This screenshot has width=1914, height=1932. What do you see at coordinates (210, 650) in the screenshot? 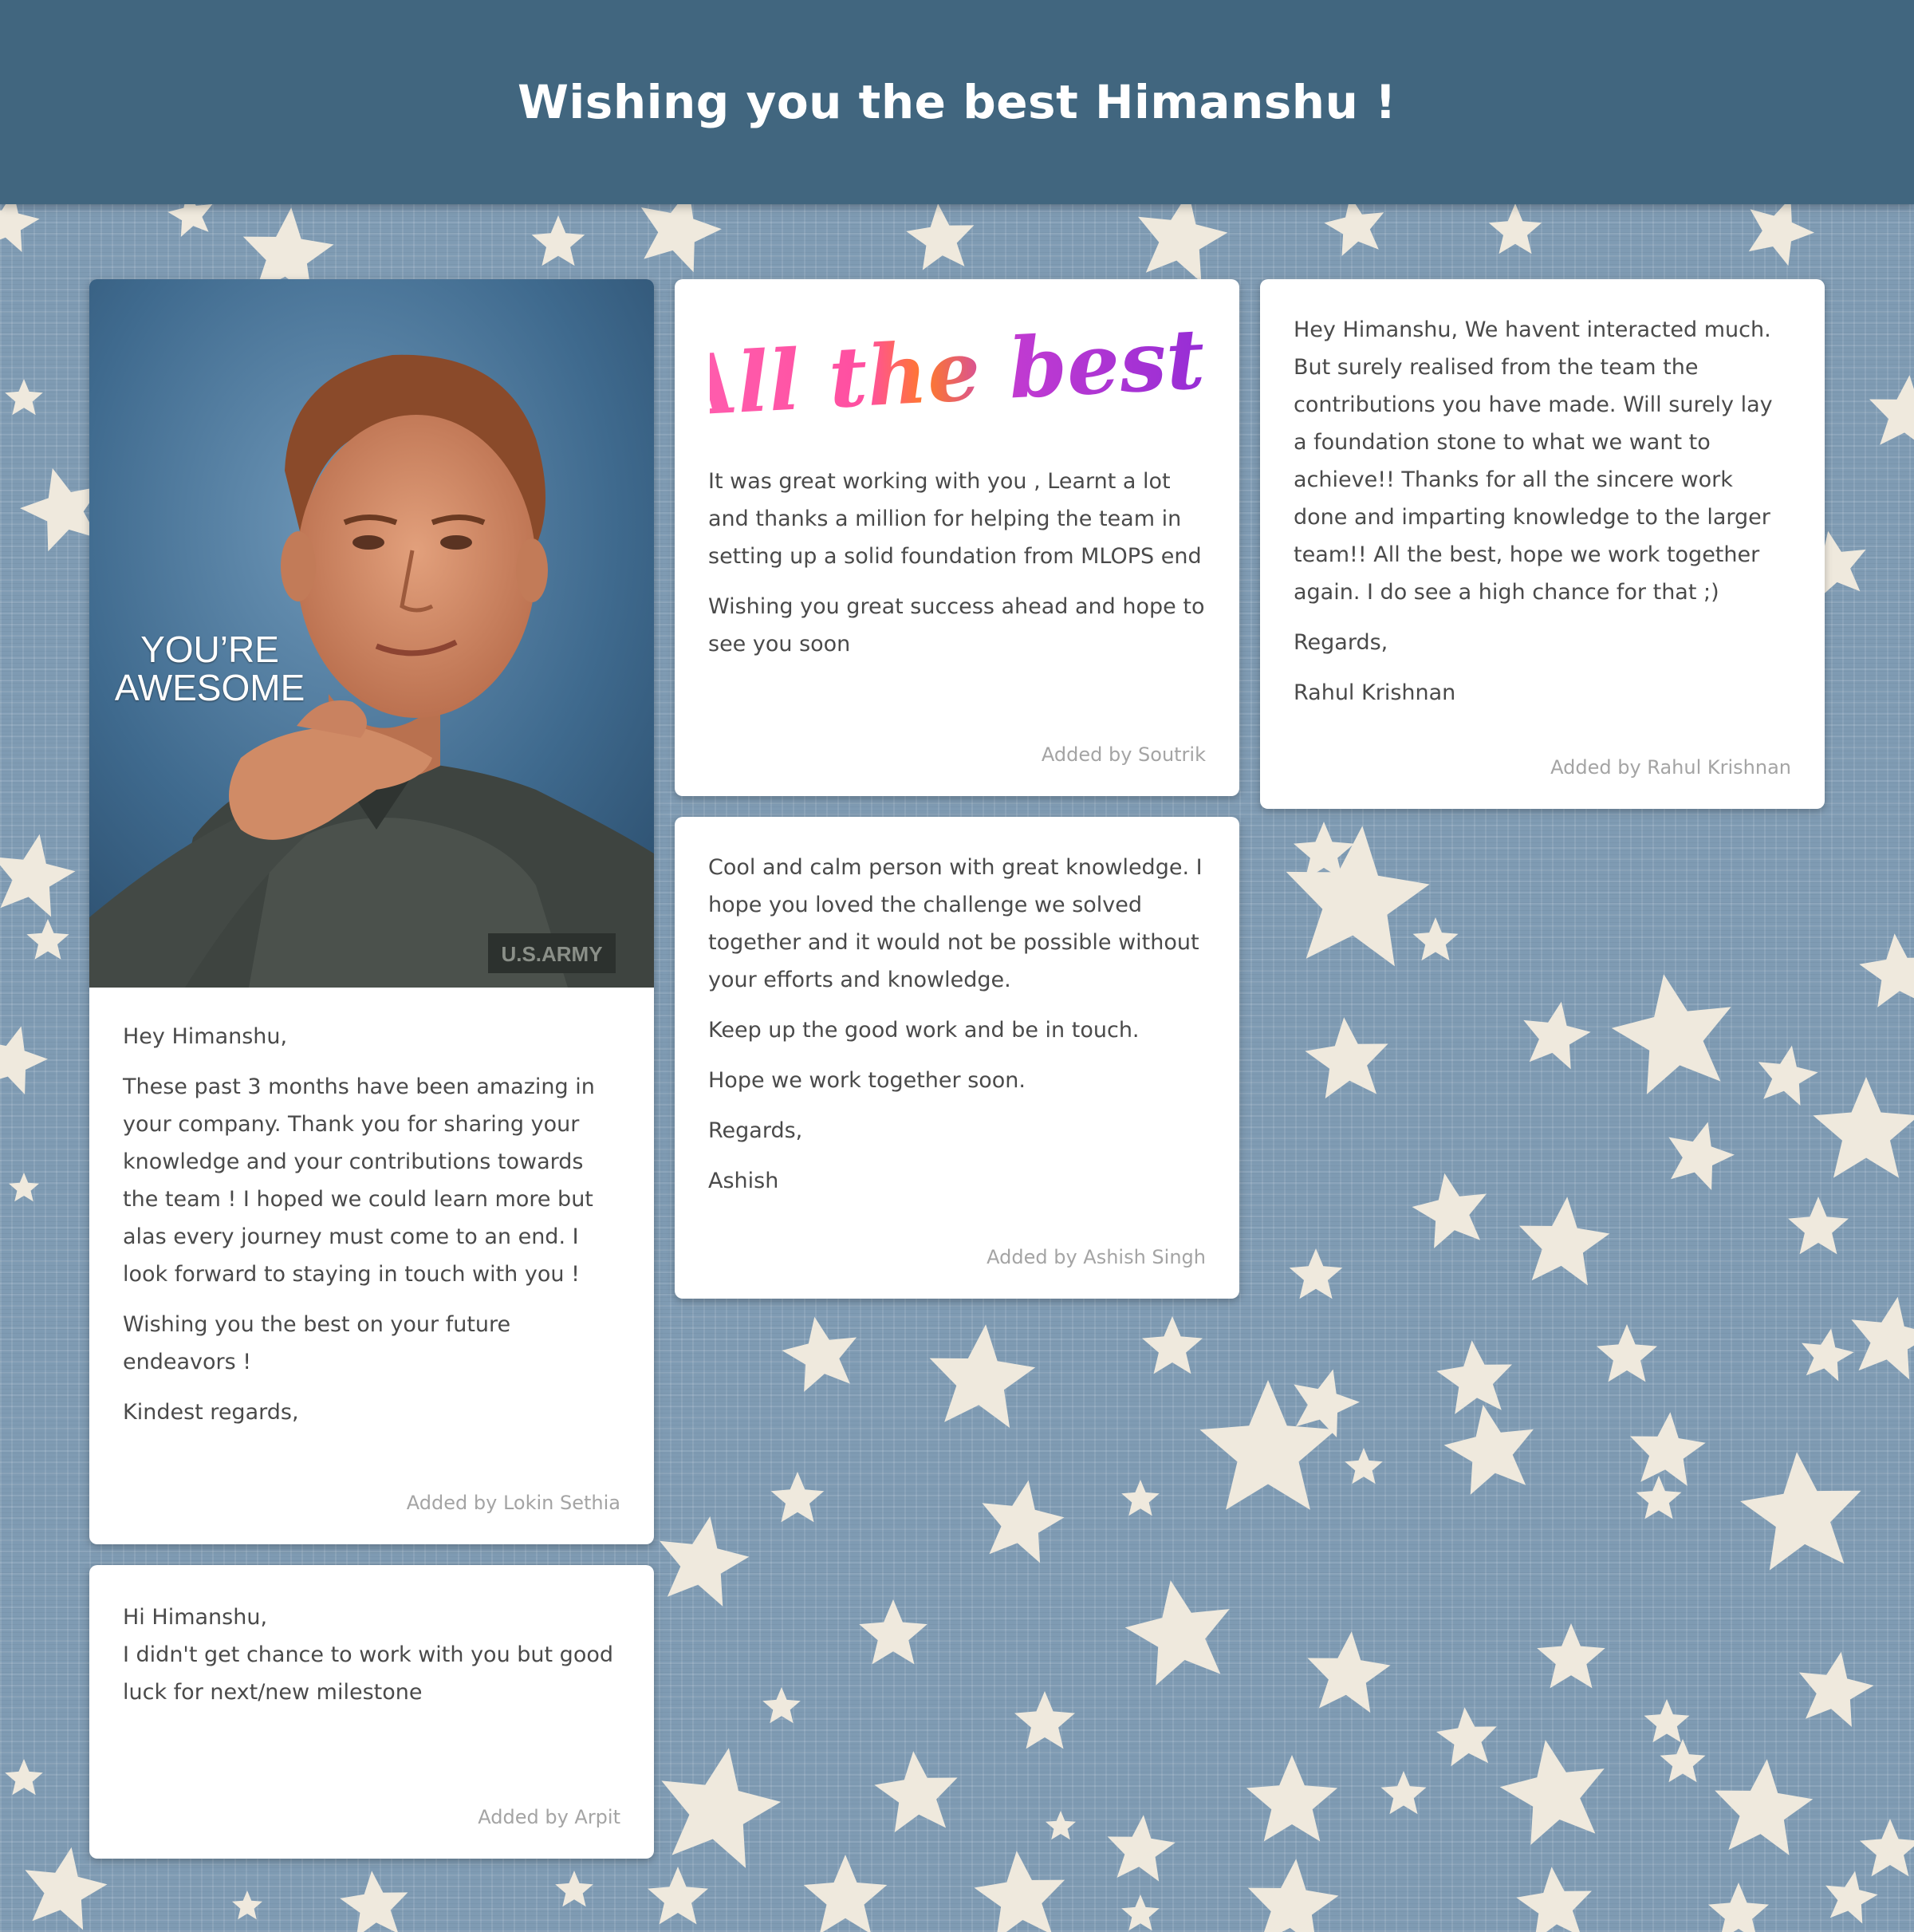
I see `caption-line-1: YOU’RE` at bounding box center [210, 650].